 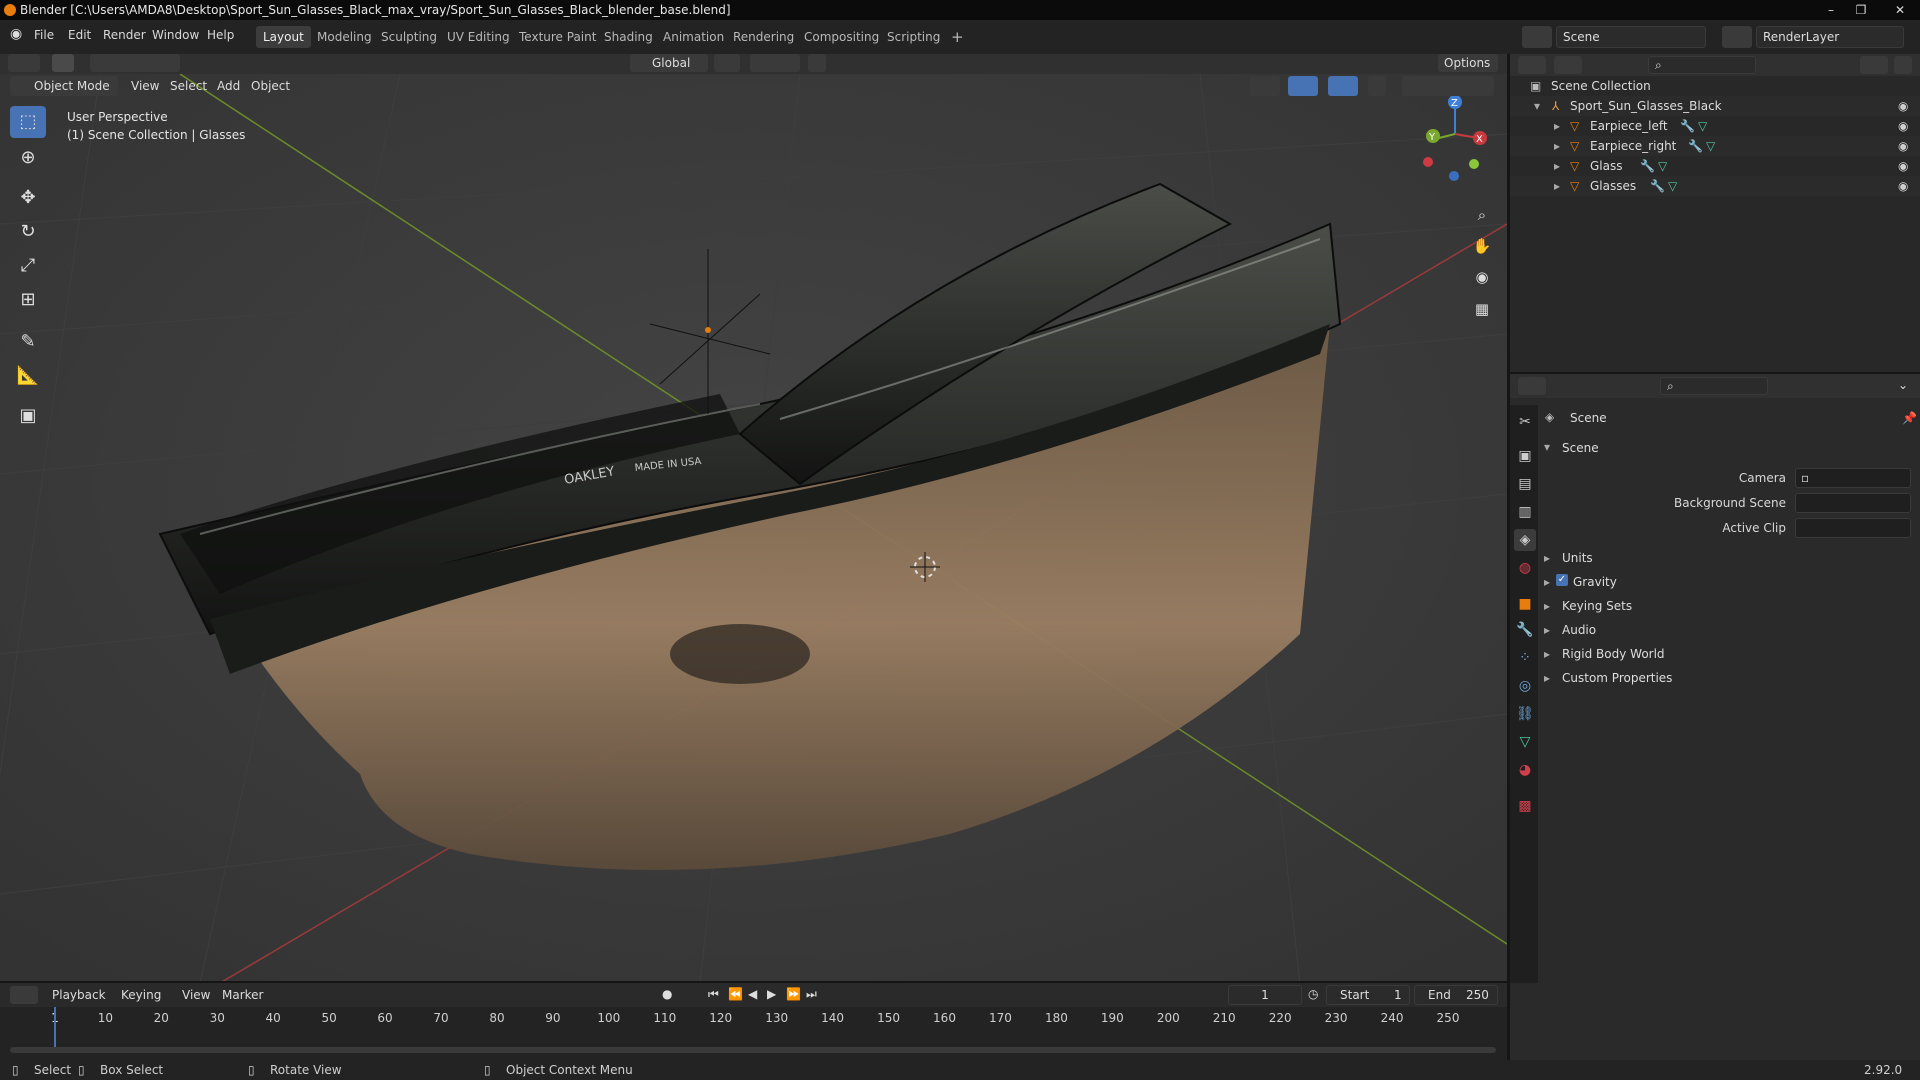 I want to click on timeline-menu-playback: Playback, so click(x=79, y=995).